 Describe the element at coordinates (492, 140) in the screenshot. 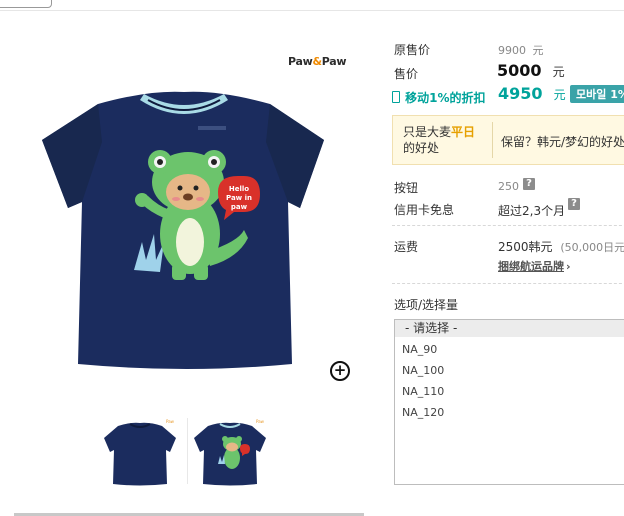

I see `benefit-divider` at that location.